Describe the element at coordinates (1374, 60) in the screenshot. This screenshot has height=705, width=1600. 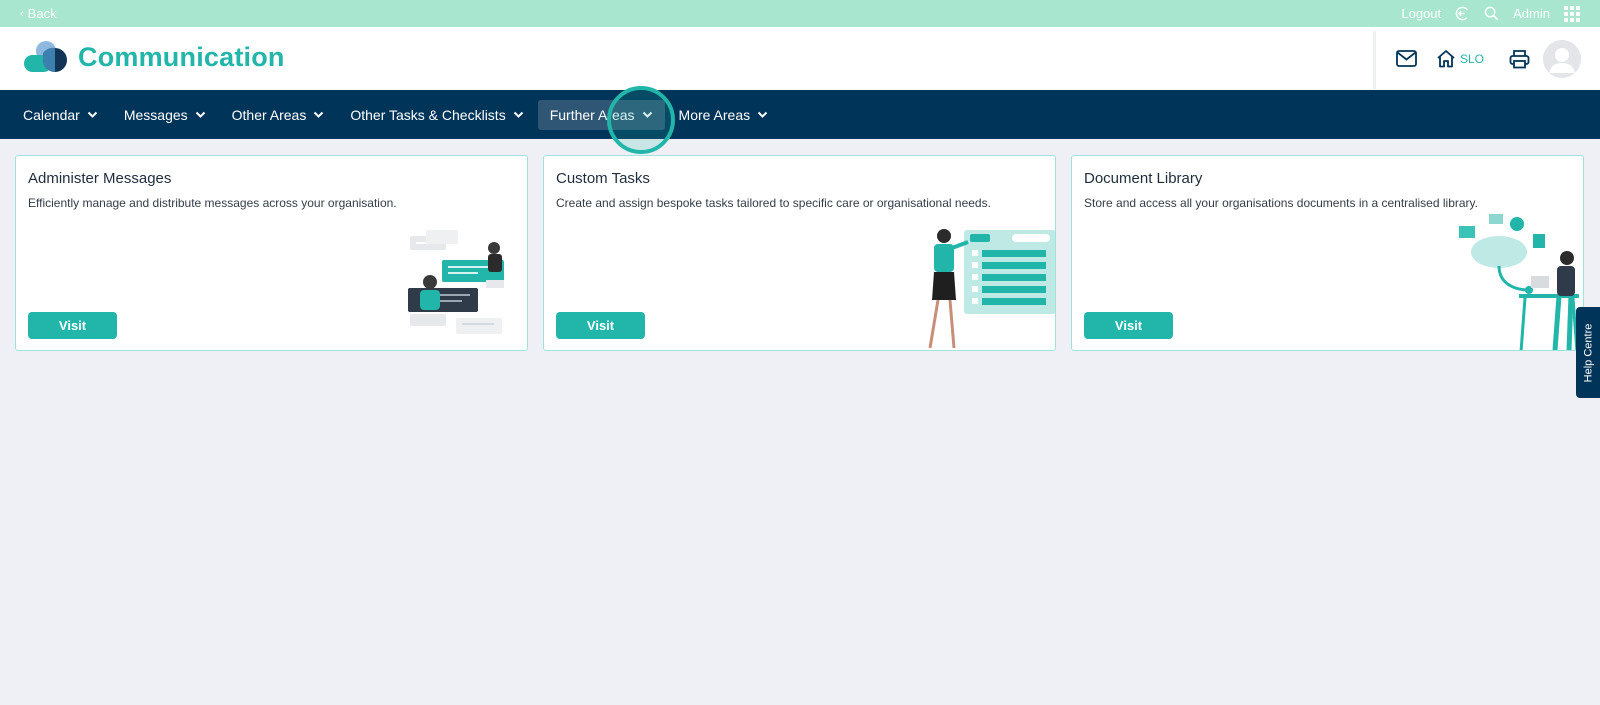
I see `header-divider` at that location.